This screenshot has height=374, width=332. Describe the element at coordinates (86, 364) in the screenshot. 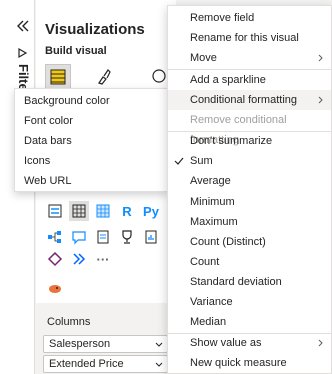

I see `field-well-label: Extended Price` at that location.